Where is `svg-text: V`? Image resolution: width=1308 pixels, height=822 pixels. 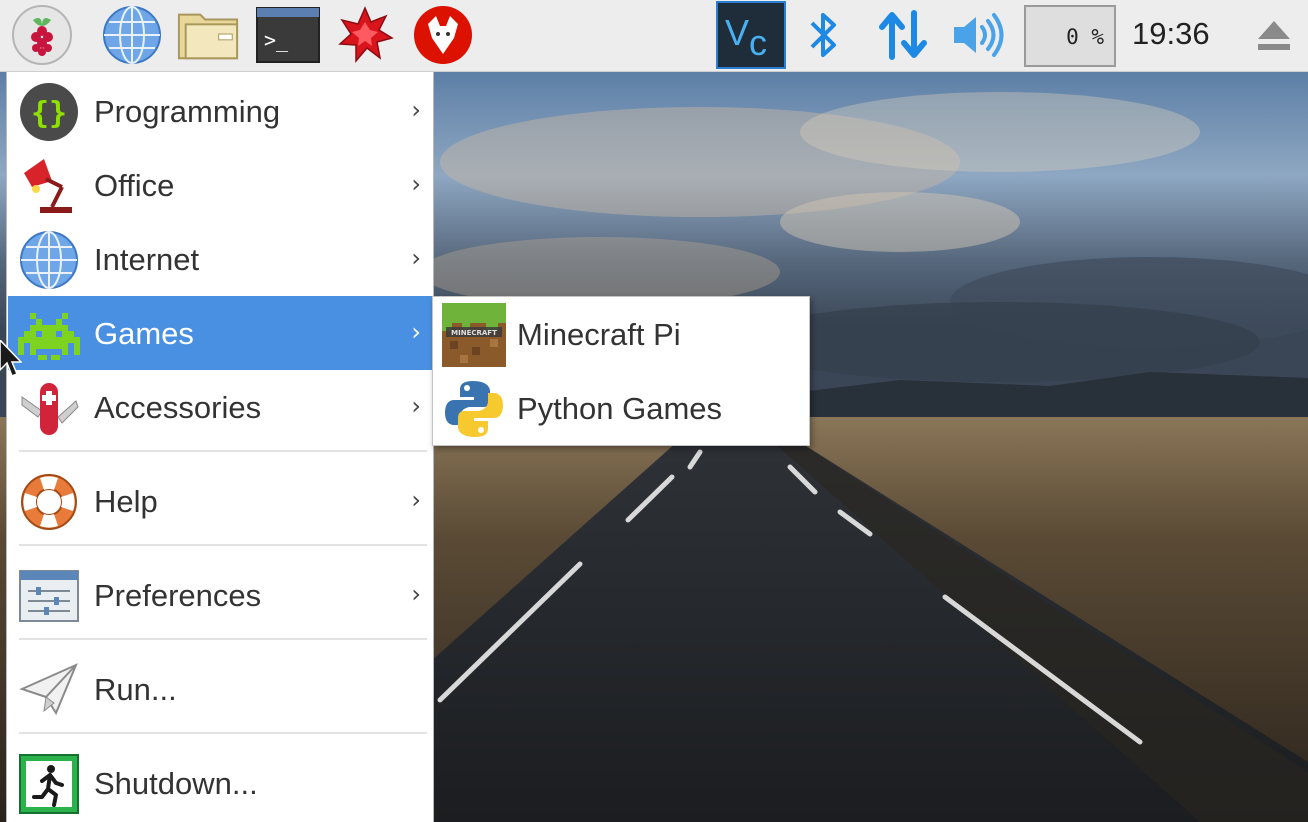
svg-text: V is located at coordinates (737, 32).